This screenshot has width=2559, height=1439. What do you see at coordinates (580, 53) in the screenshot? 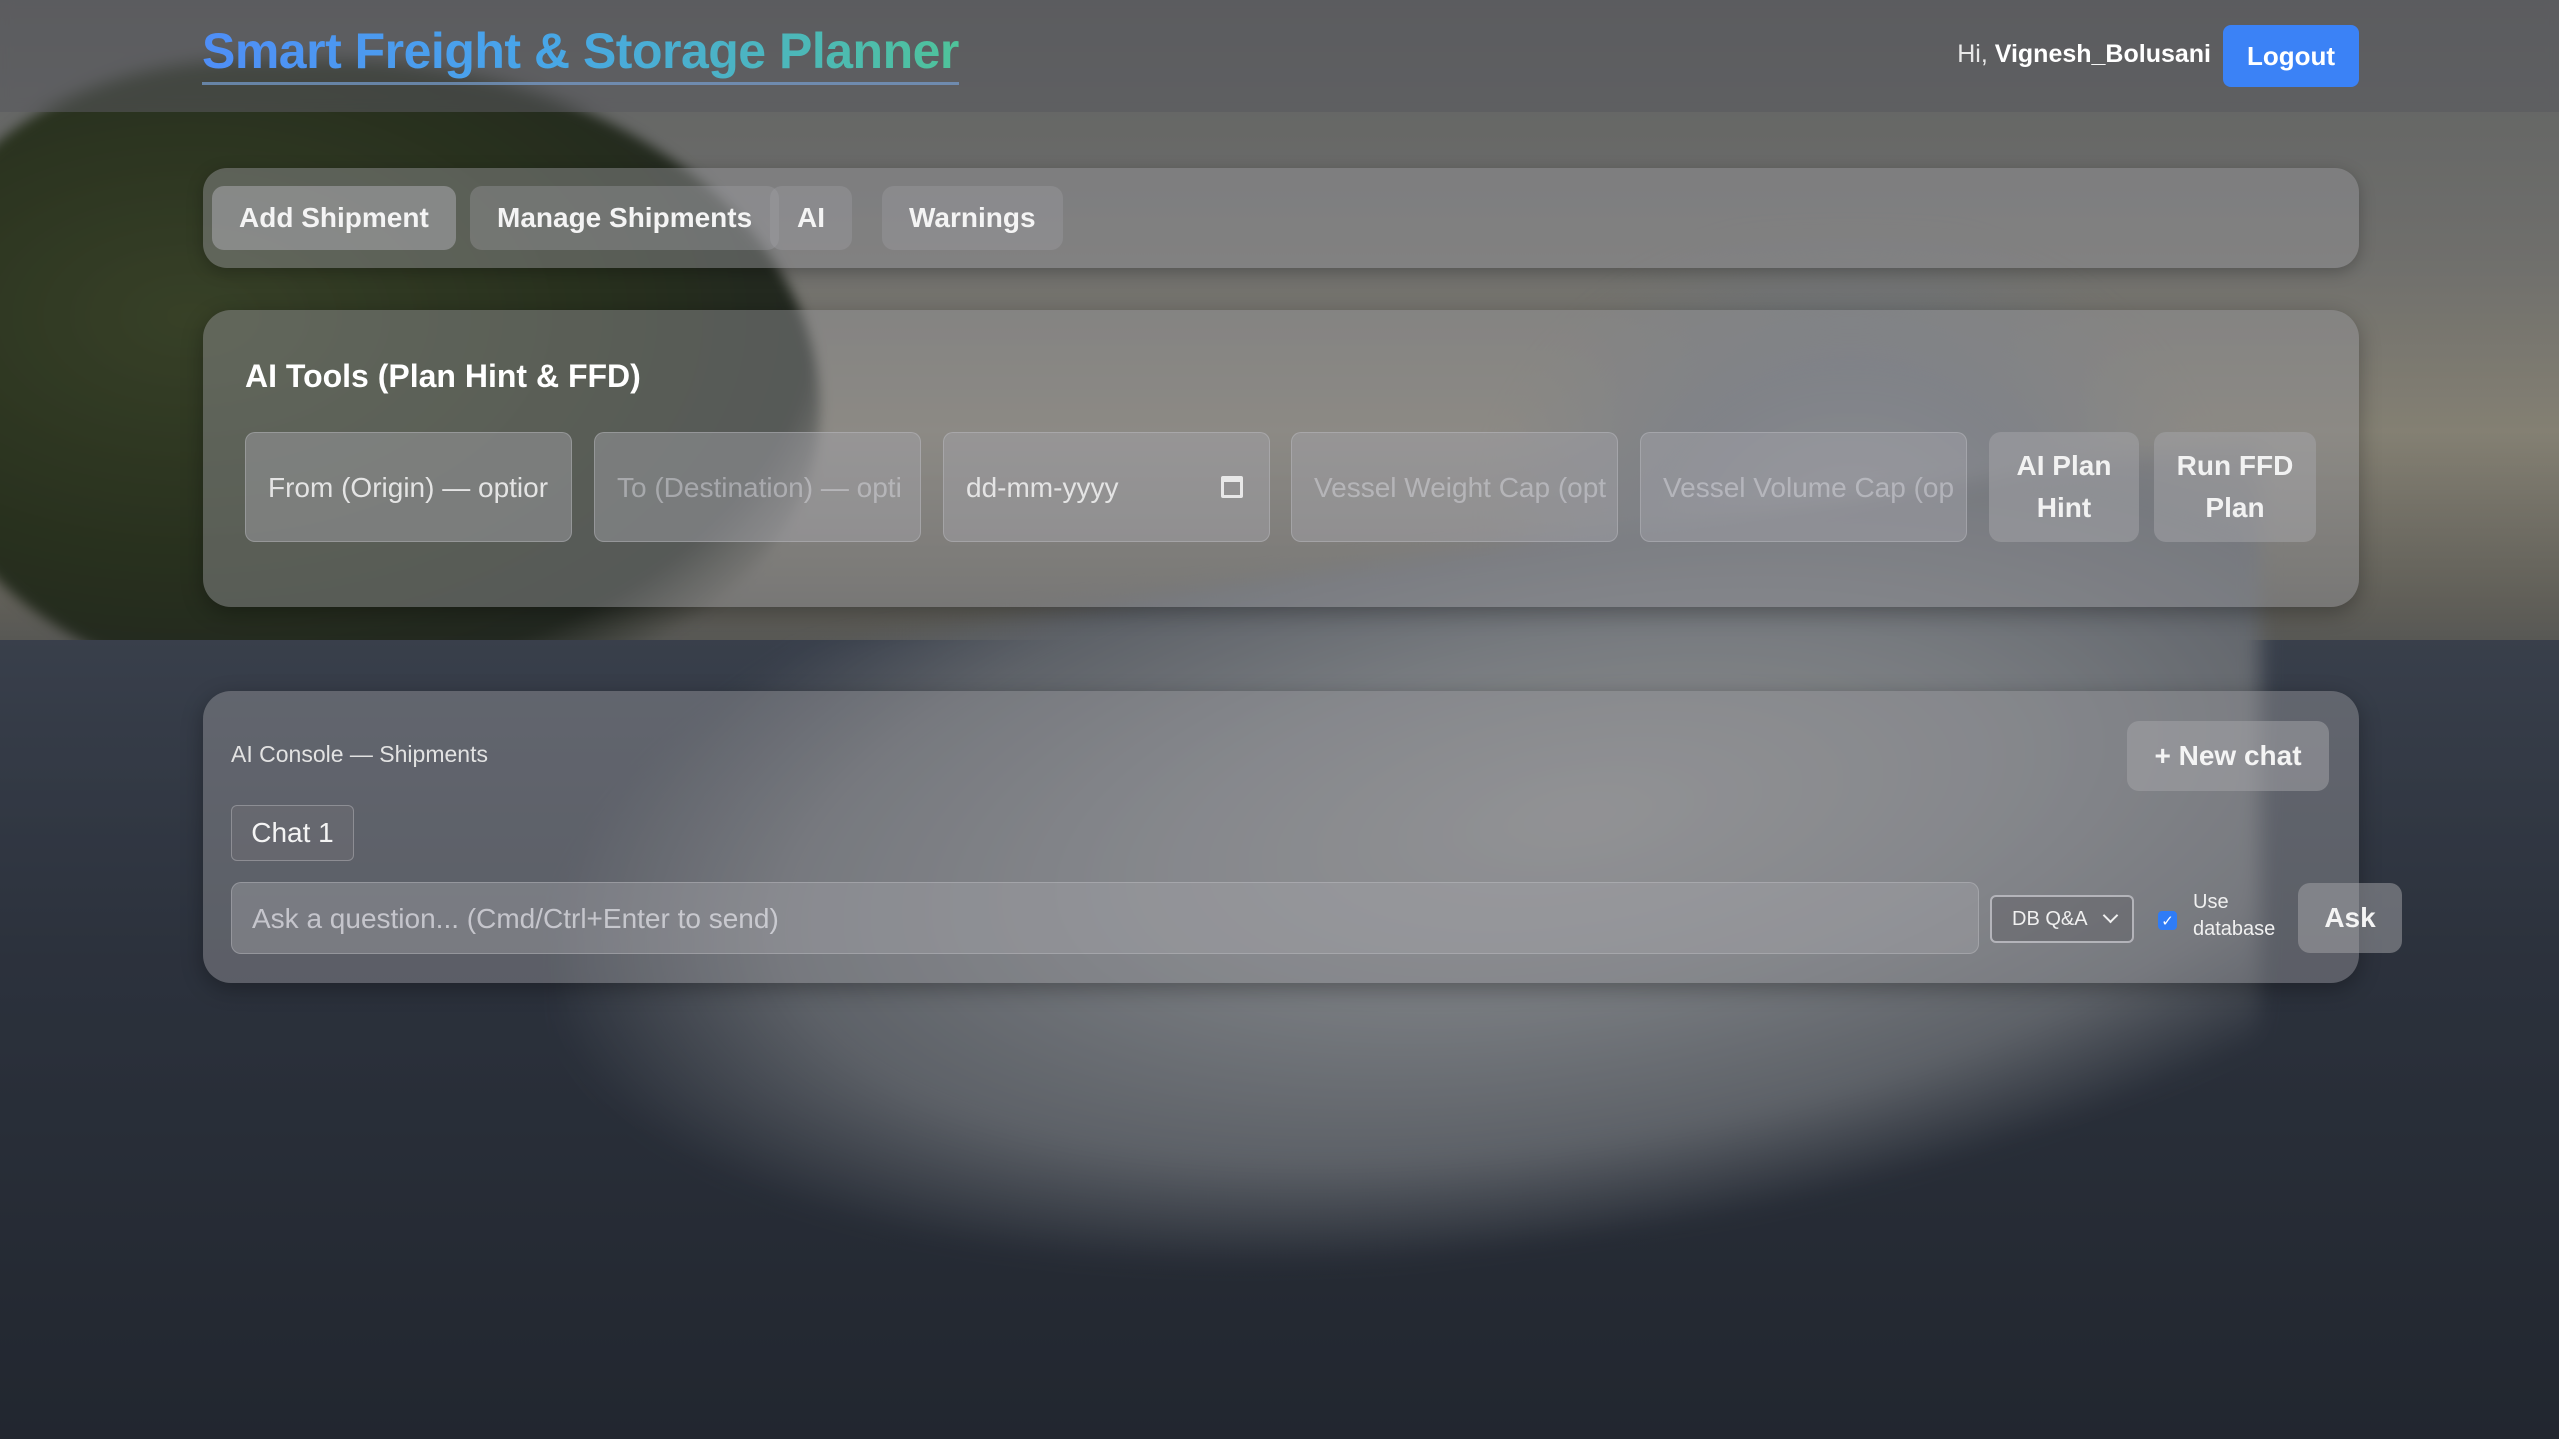
I see `app-title: Smart Freight & Storage Planner` at bounding box center [580, 53].